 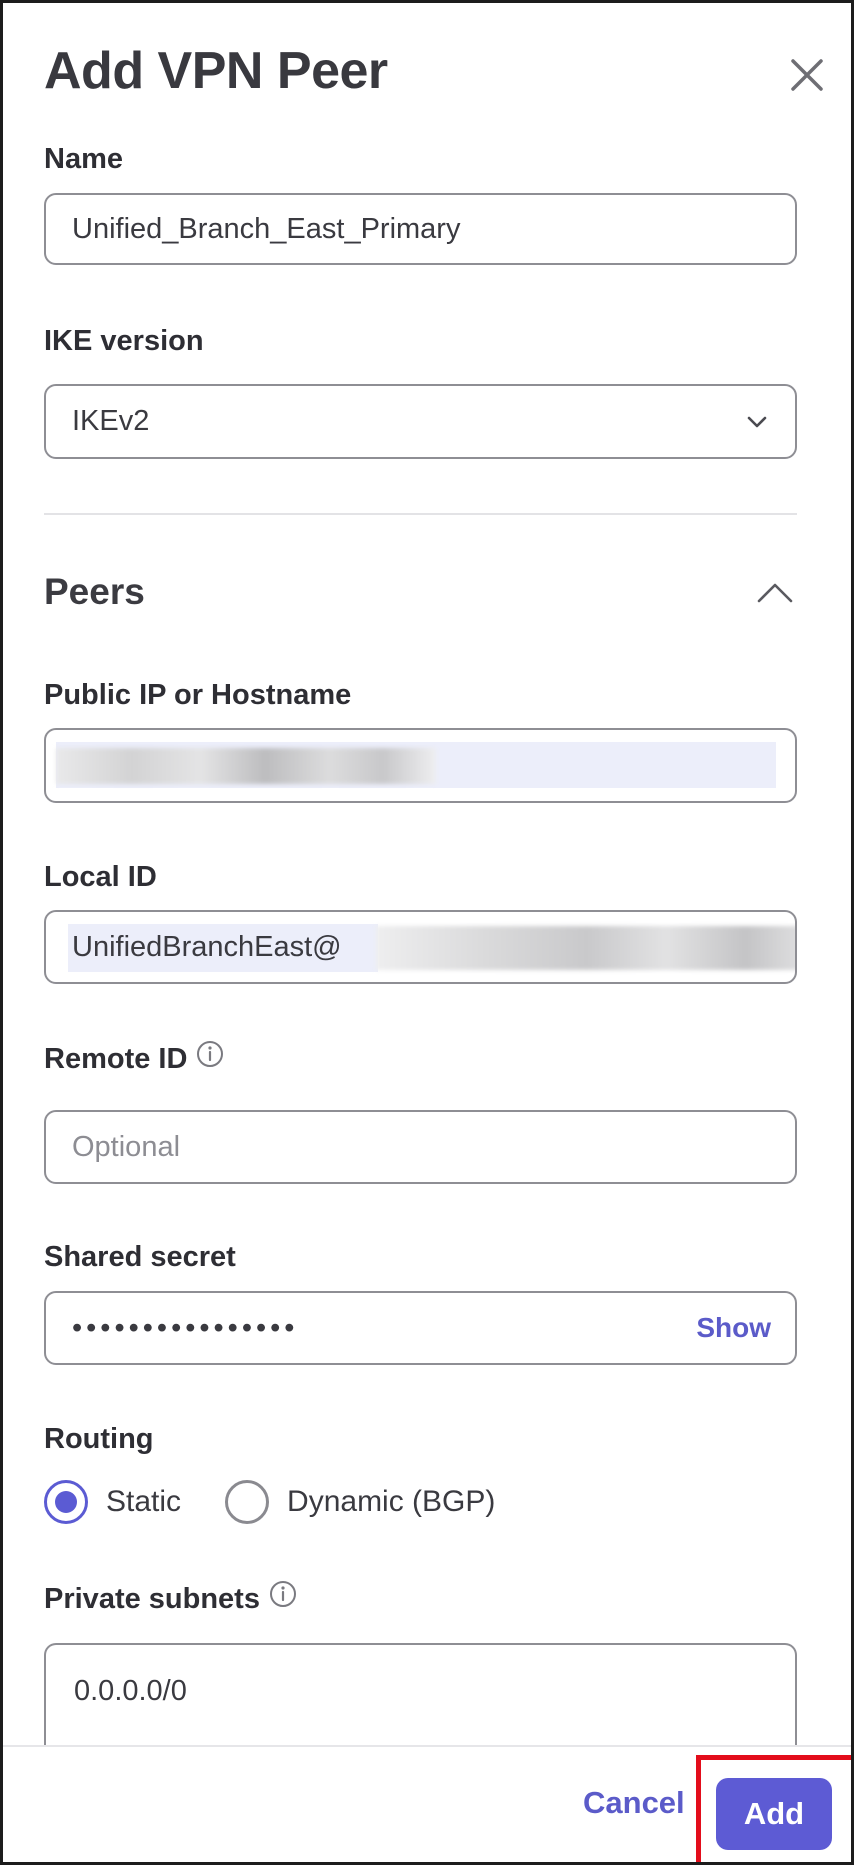 What do you see at coordinates (757, 424) in the screenshot?
I see `chevron-down-icon` at bounding box center [757, 424].